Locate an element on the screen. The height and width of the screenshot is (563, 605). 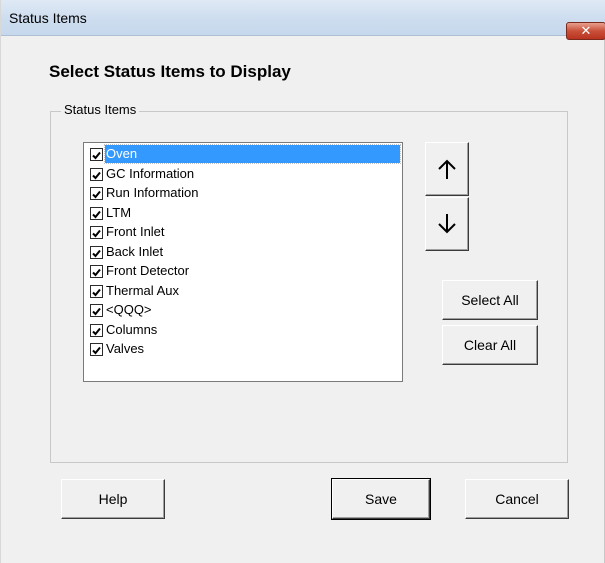
arrow-up-icon is located at coordinates (447, 169).